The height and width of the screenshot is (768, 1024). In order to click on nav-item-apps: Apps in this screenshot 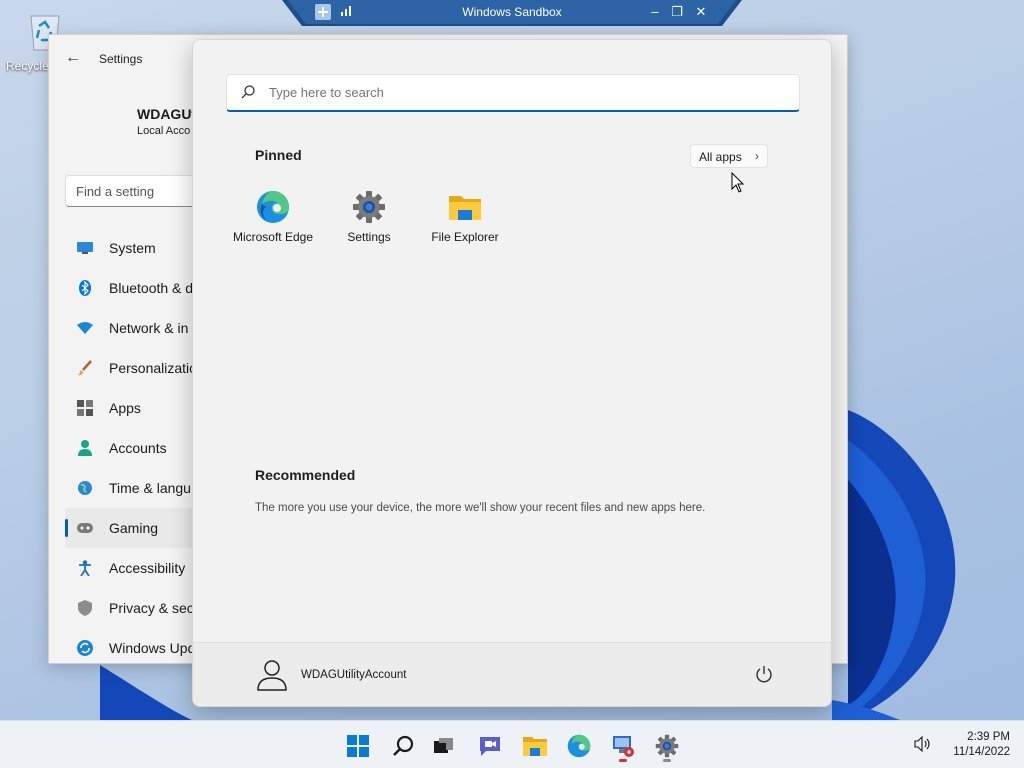, I will do `click(135, 408)`.